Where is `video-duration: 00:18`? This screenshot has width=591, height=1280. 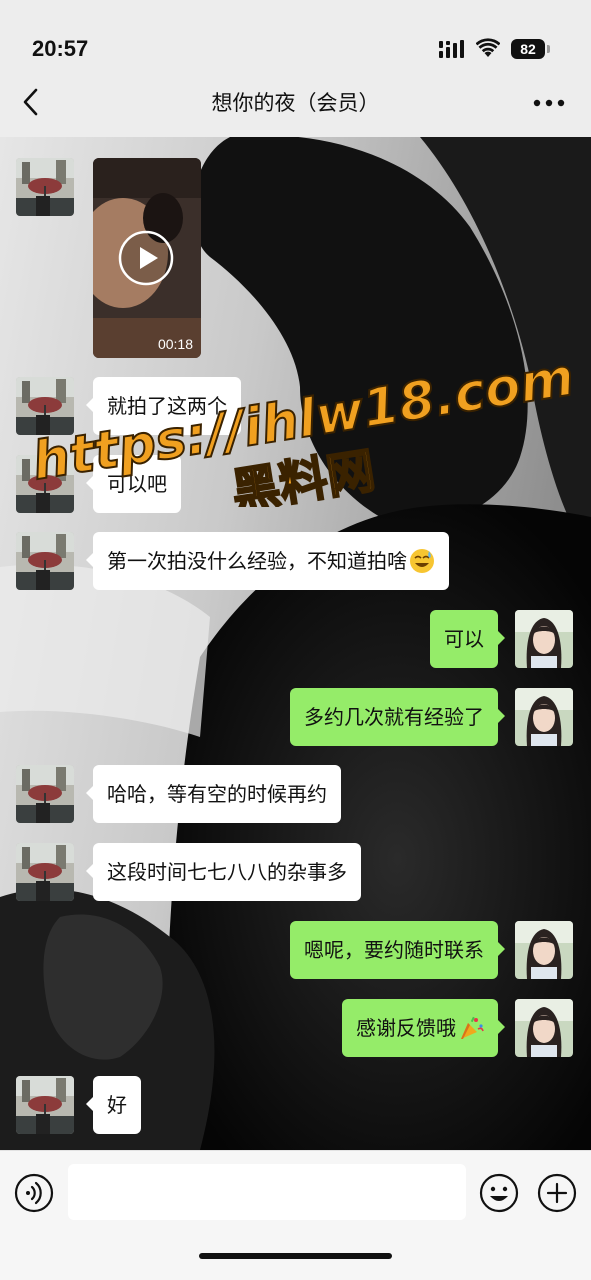 video-duration: 00:18 is located at coordinates (175, 344).